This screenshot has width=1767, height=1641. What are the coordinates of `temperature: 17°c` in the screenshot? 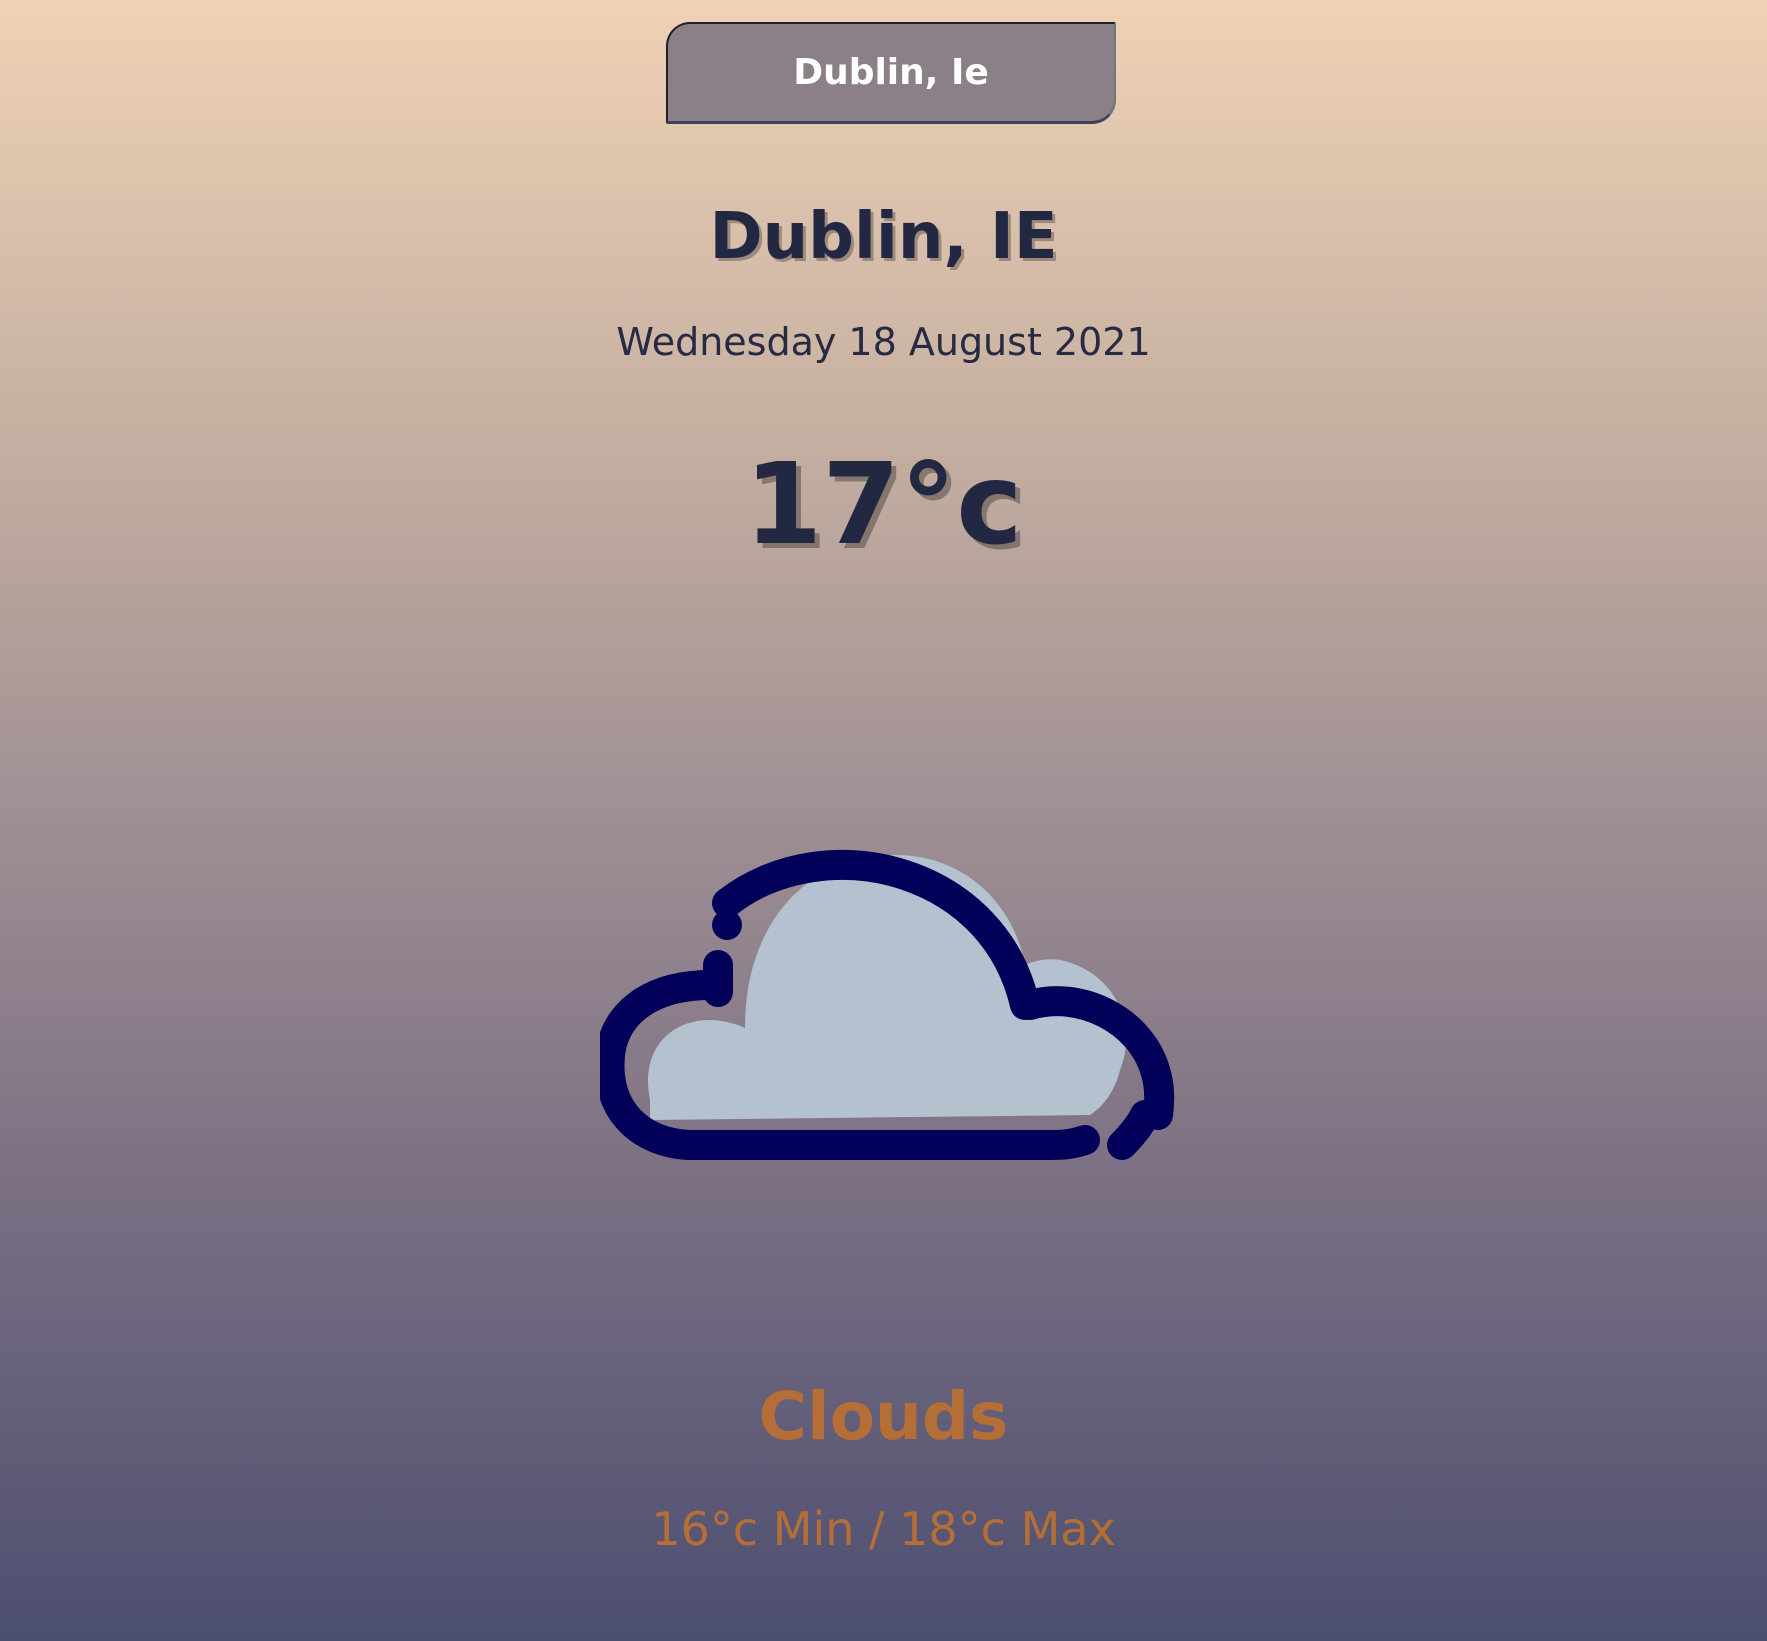 It's located at (883, 505).